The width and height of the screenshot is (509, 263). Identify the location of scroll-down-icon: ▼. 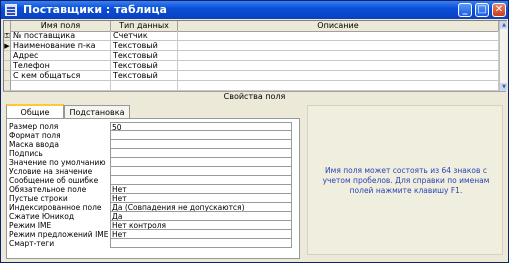
(503, 87).